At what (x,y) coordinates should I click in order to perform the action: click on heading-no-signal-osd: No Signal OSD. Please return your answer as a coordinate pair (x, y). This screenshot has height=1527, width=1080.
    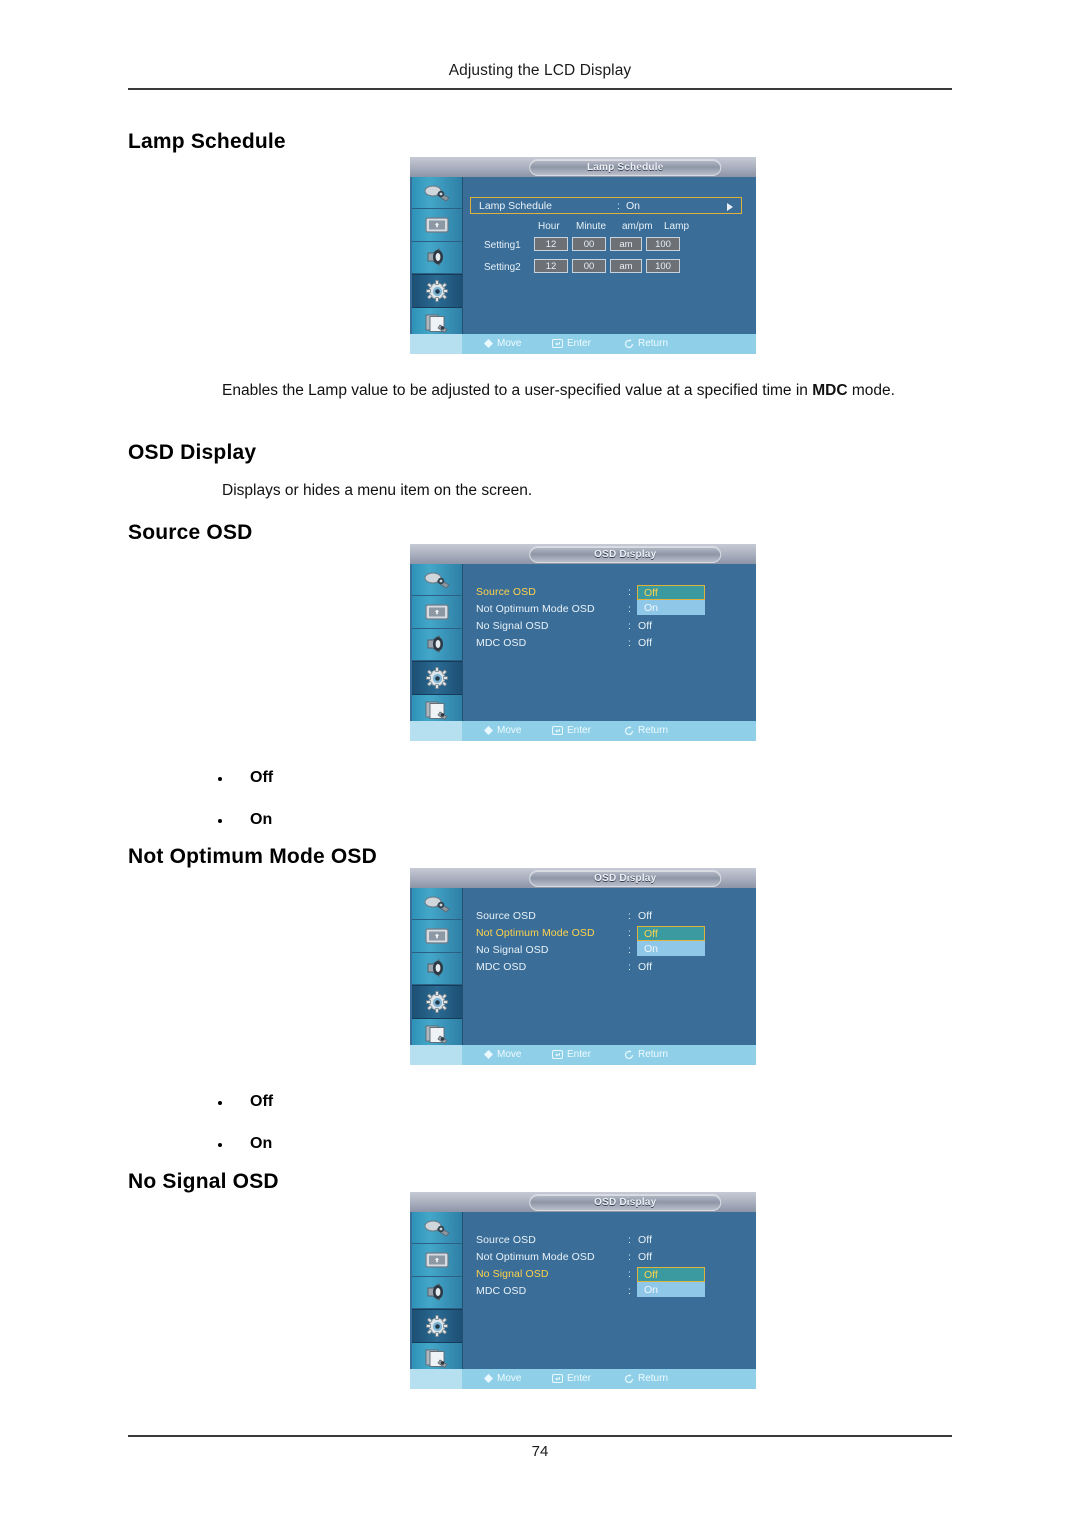
    Looking at the image, I should click on (203, 1181).